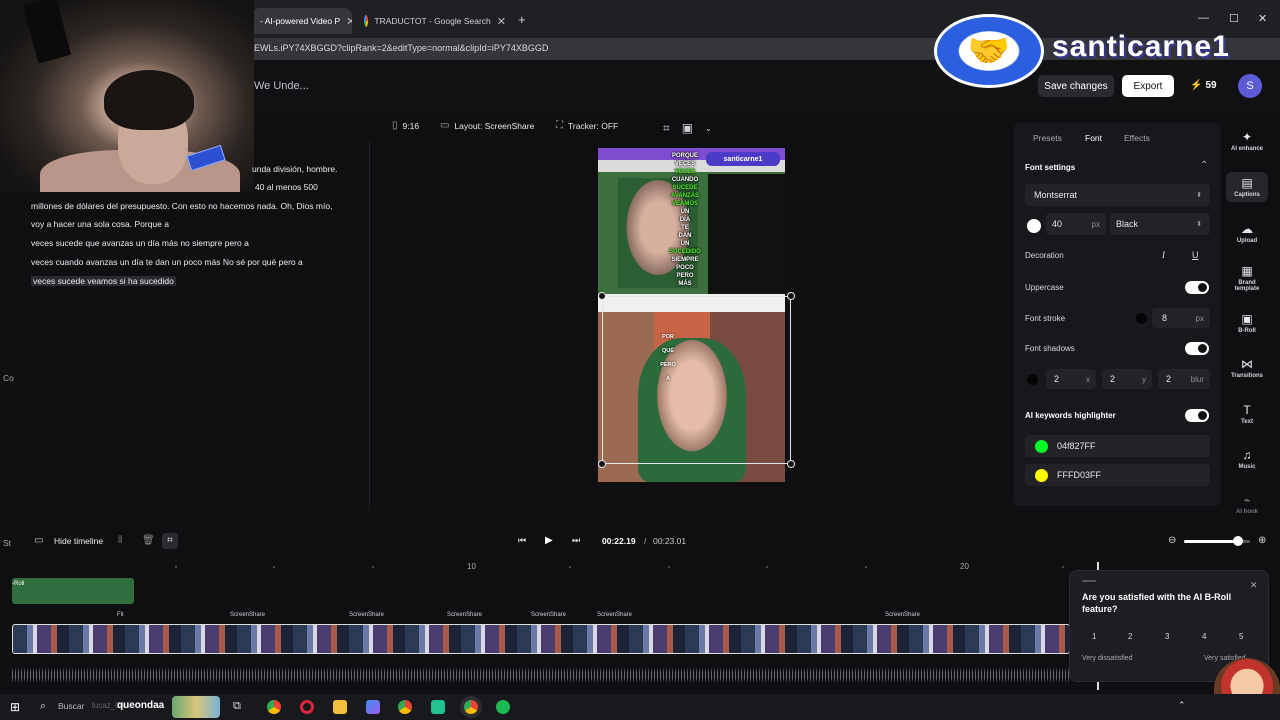  What do you see at coordinates (1148, 86) in the screenshot?
I see `export-button: Export` at bounding box center [1148, 86].